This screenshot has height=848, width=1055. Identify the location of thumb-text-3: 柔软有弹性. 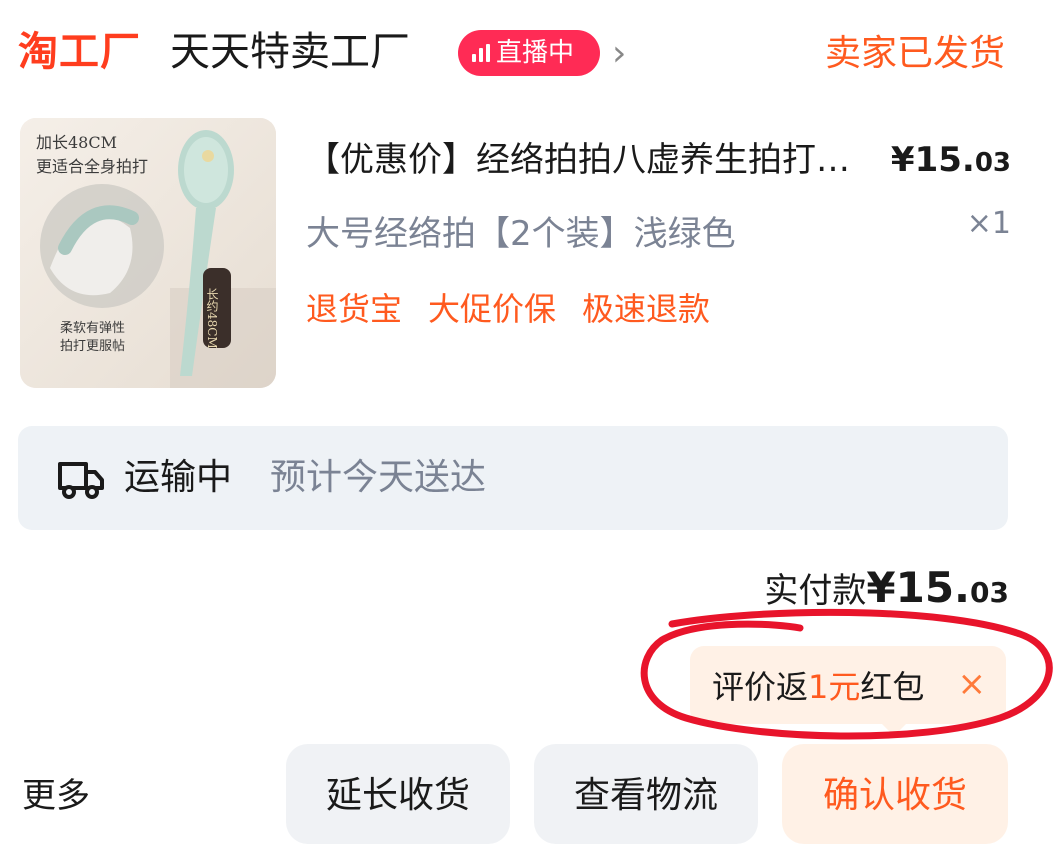
(92, 328).